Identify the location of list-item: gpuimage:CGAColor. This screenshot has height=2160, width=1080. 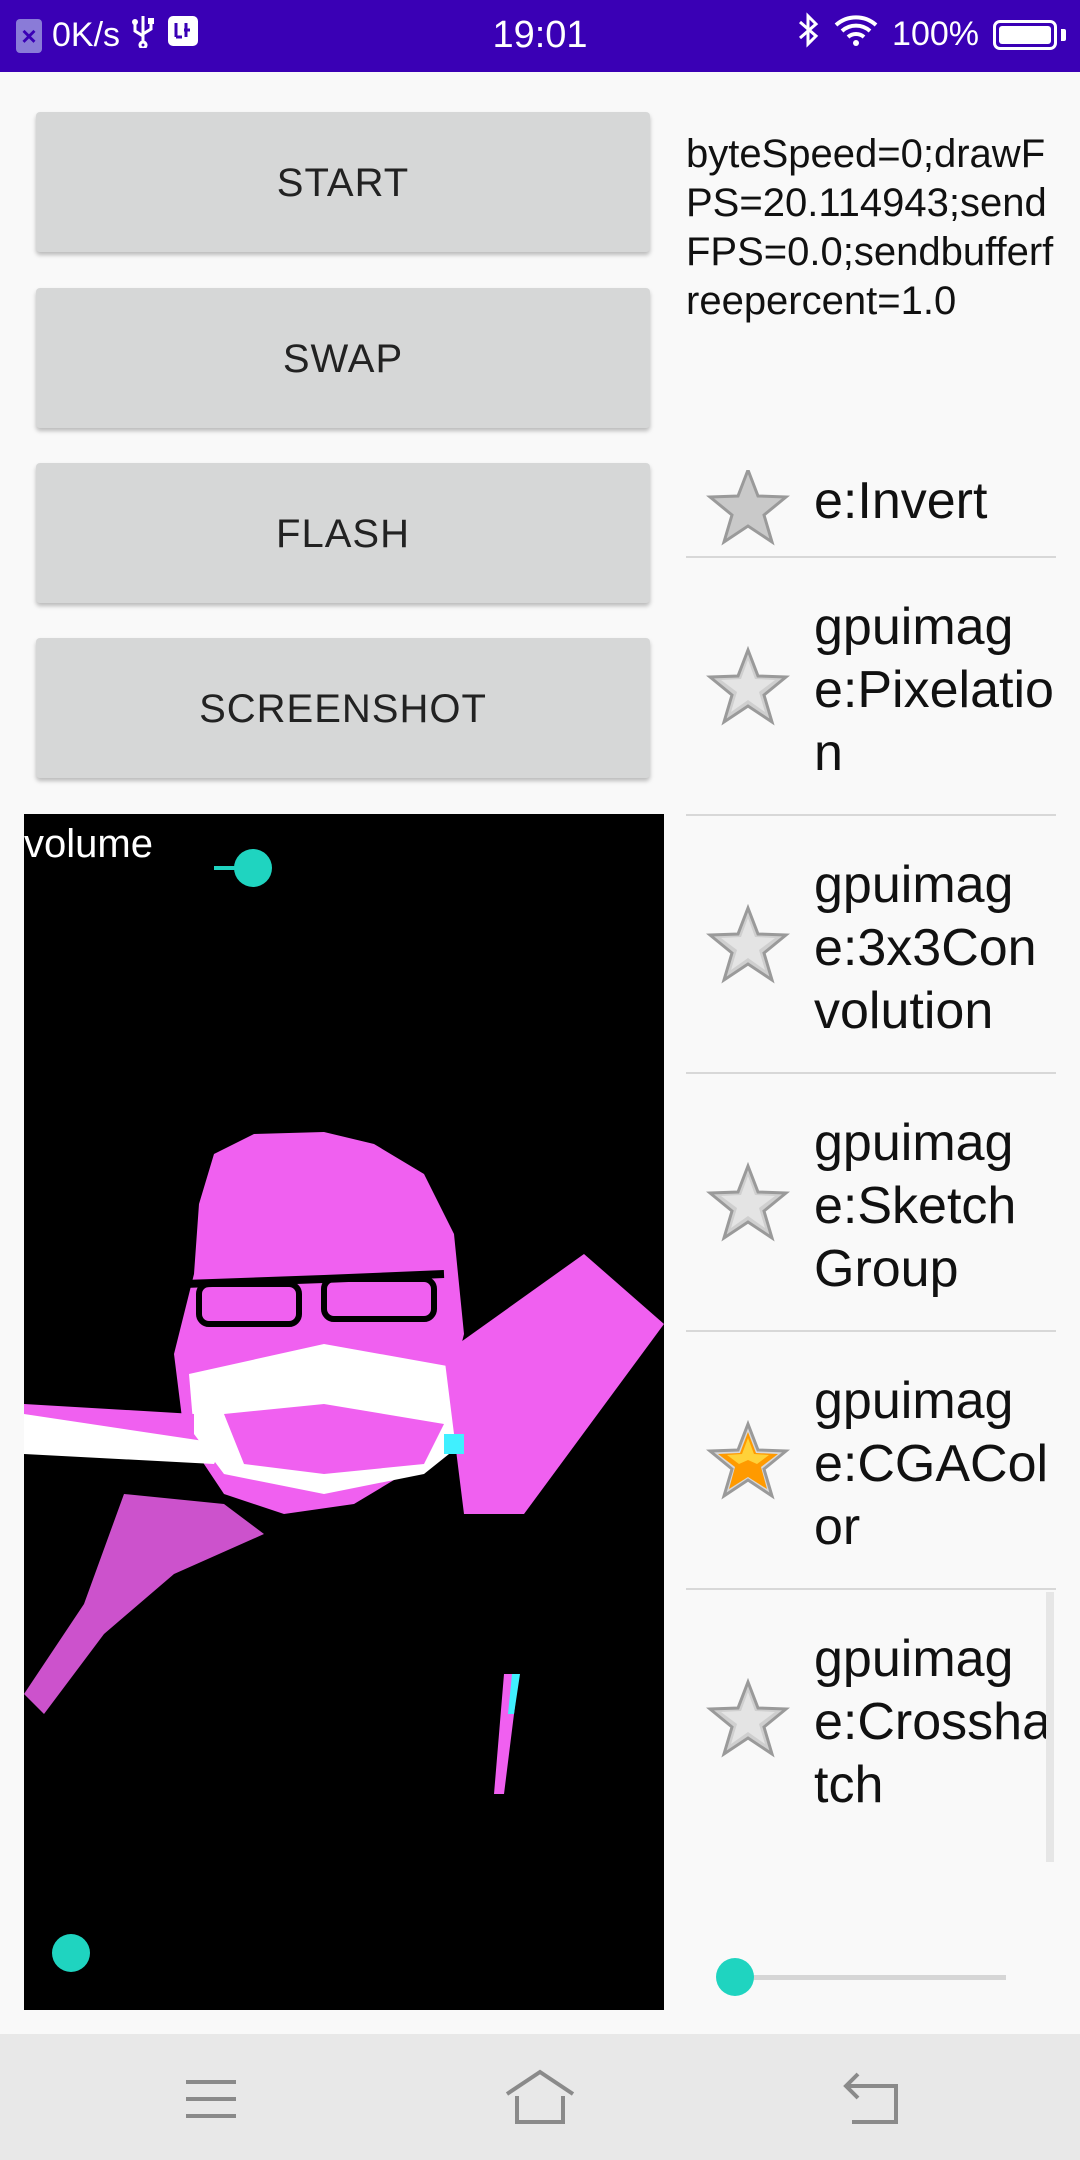
(871, 1461).